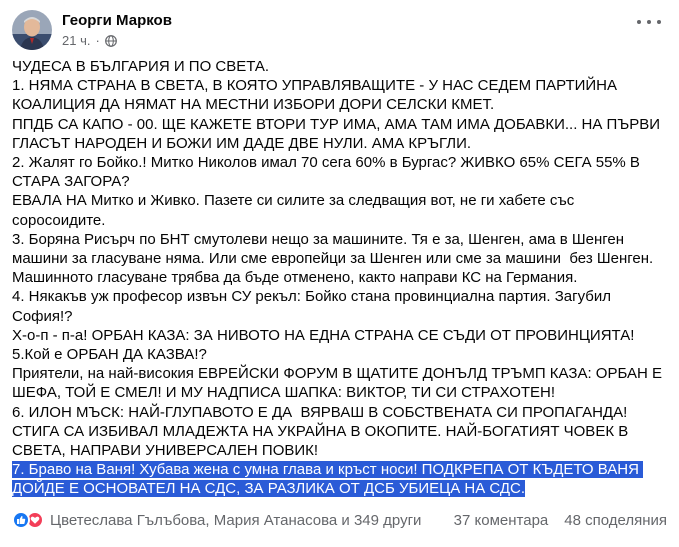  Describe the element at coordinates (501, 520) in the screenshot. I see `comments-count: 37 коментара` at that location.